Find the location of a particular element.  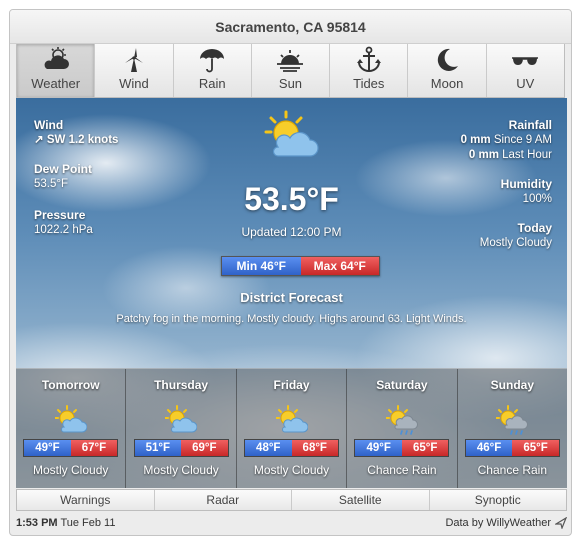

tab-label: Wind is located at coordinates (134, 83).